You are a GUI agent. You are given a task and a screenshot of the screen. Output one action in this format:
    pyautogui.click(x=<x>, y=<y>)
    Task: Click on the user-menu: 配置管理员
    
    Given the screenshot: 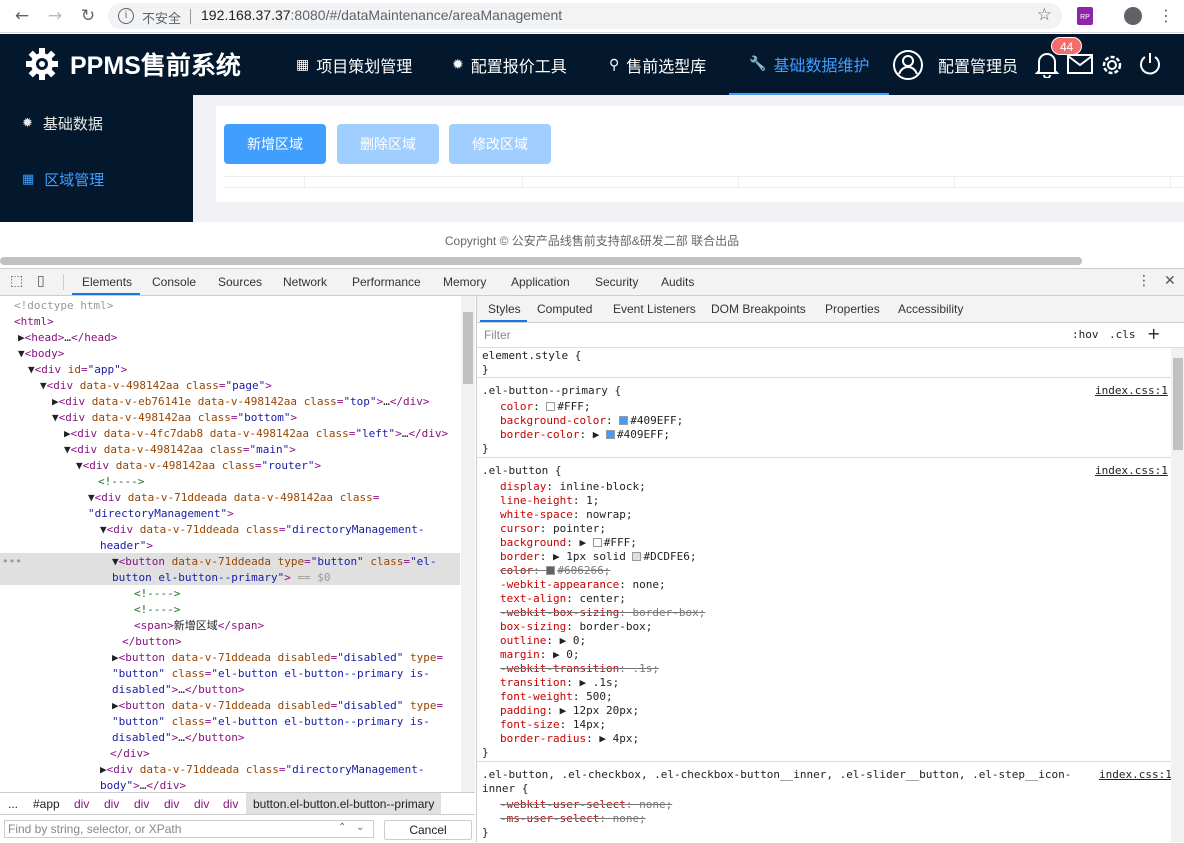 What is the action you would take?
    pyautogui.click(x=955, y=64)
    